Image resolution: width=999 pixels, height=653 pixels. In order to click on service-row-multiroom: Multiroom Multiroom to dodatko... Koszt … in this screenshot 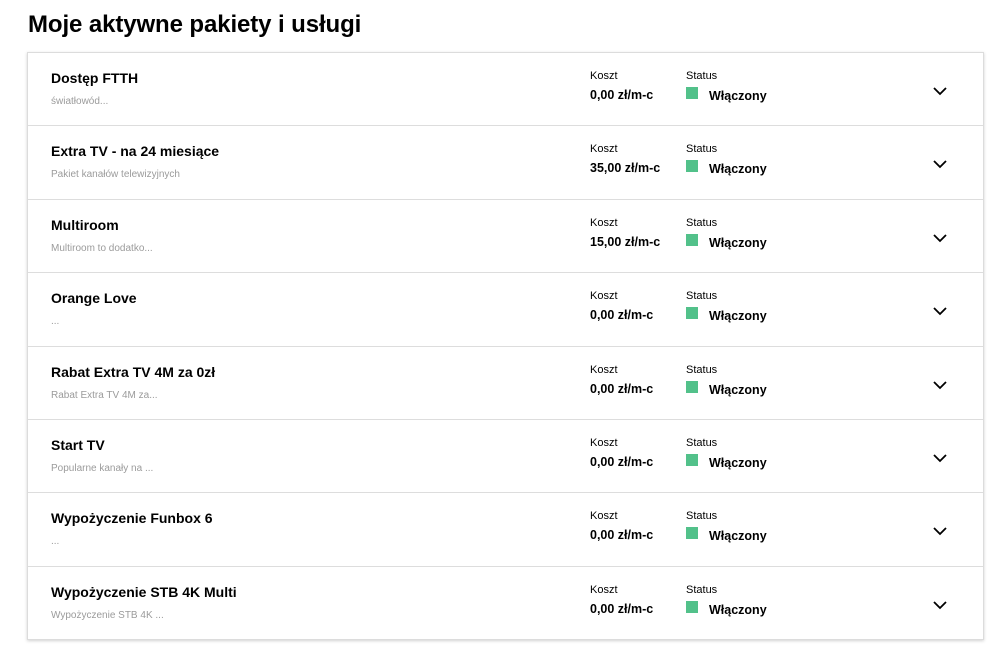, I will do `click(505, 237)`.